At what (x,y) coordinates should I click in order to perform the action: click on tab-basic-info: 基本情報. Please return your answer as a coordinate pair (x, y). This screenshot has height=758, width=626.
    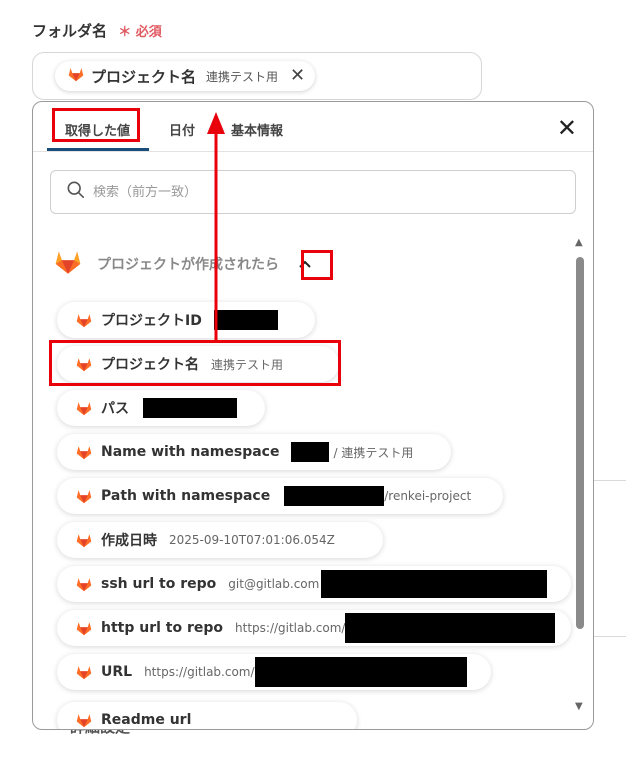
    Looking at the image, I should click on (257, 129).